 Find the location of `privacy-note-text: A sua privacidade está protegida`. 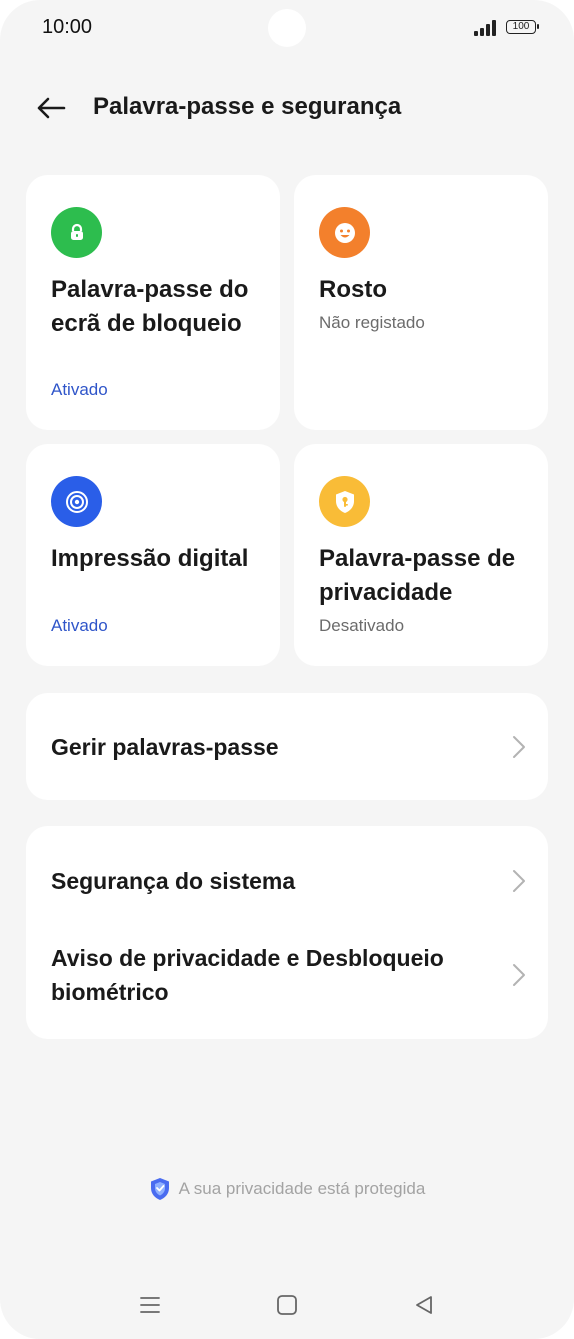

privacy-note-text: A sua privacidade está protegida is located at coordinates (302, 1188).